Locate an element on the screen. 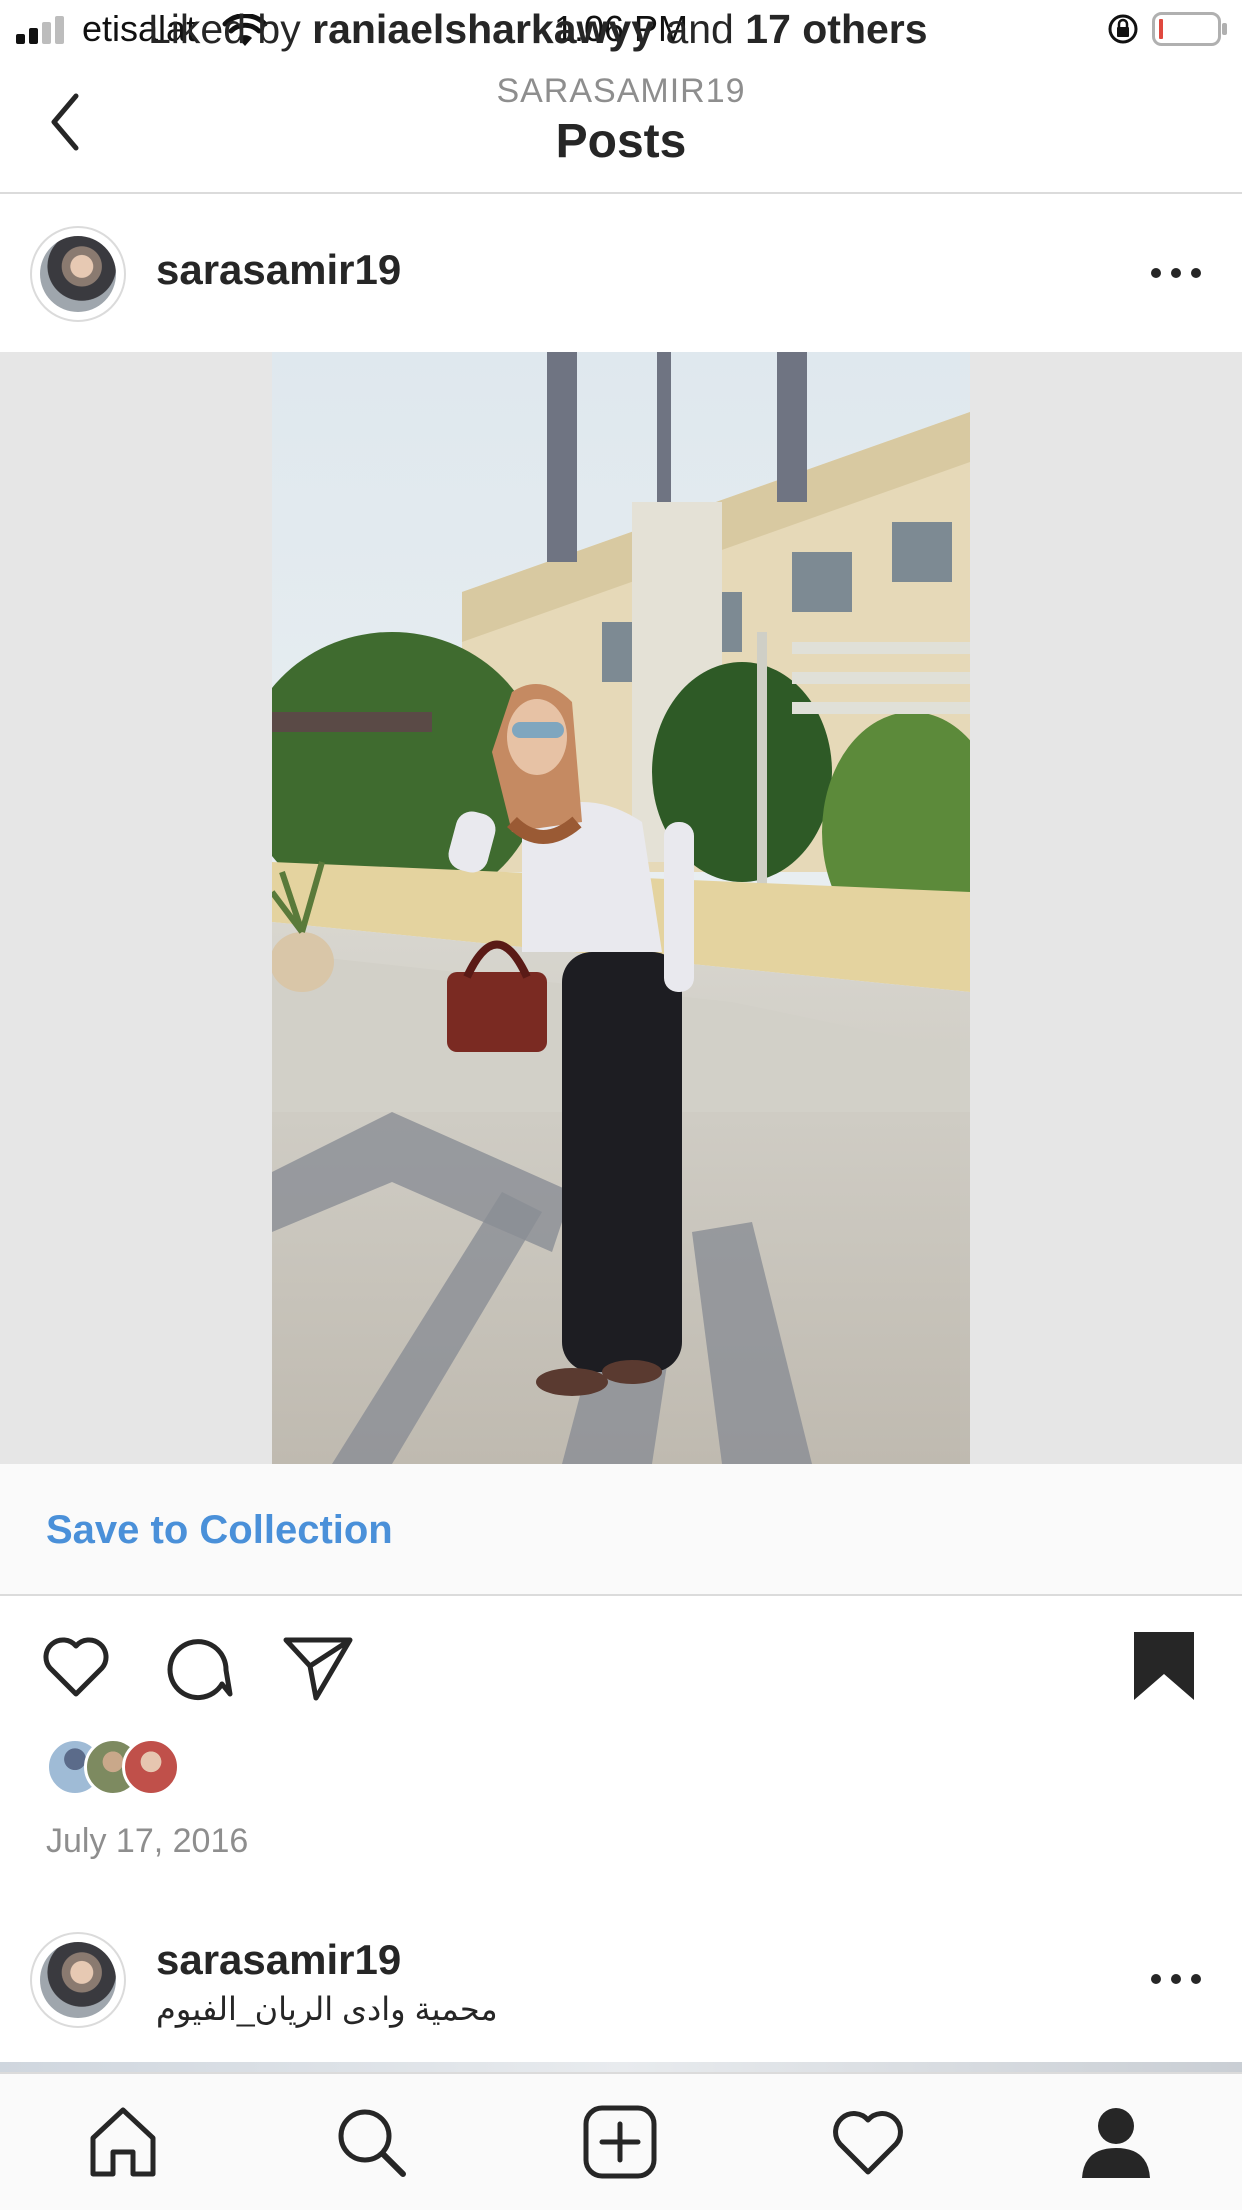  tab-activity is located at coordinates (868, 2142).